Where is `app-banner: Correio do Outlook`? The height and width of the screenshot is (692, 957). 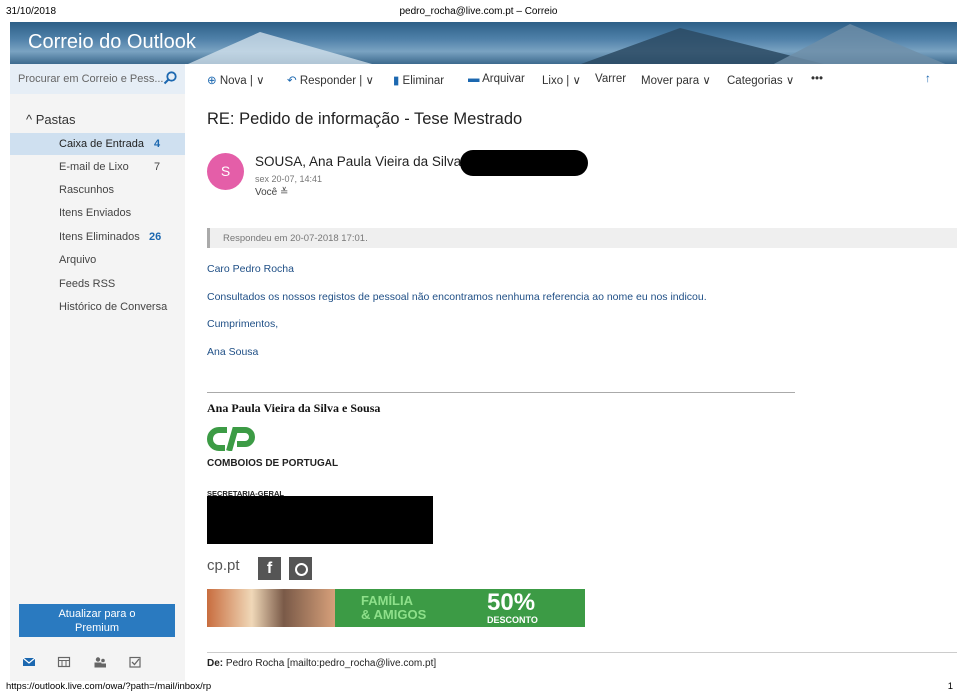 app-banner: Correio do Outlook is located at coordinates (483, 43).